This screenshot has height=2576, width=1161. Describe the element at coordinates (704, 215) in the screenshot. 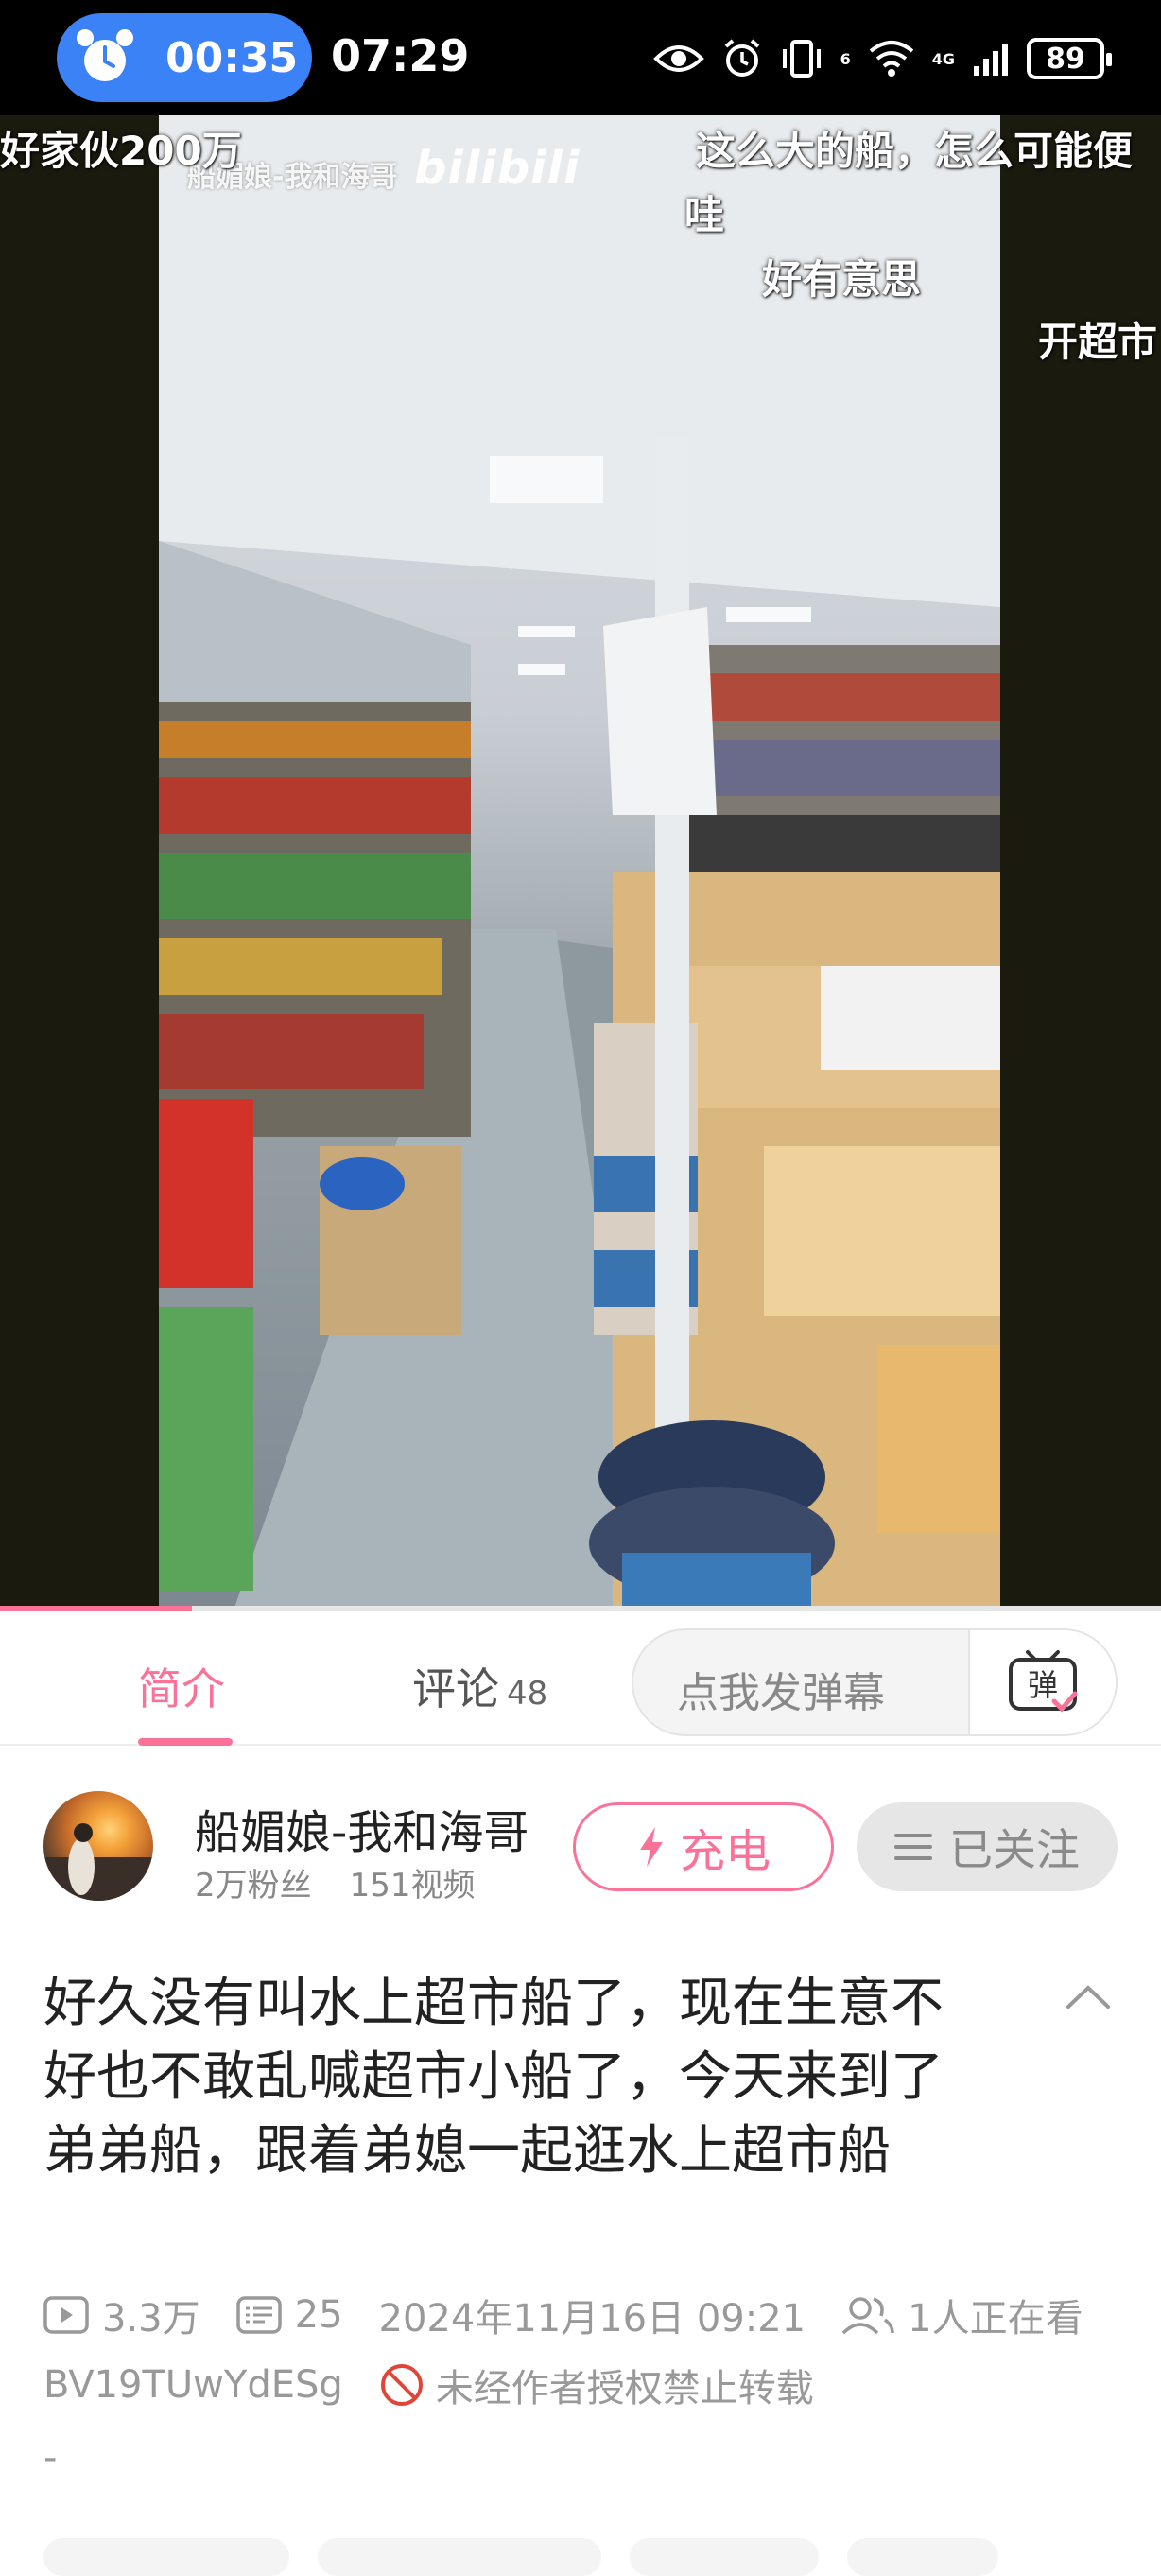

I see `danmaku-comment: 哇` at that location.